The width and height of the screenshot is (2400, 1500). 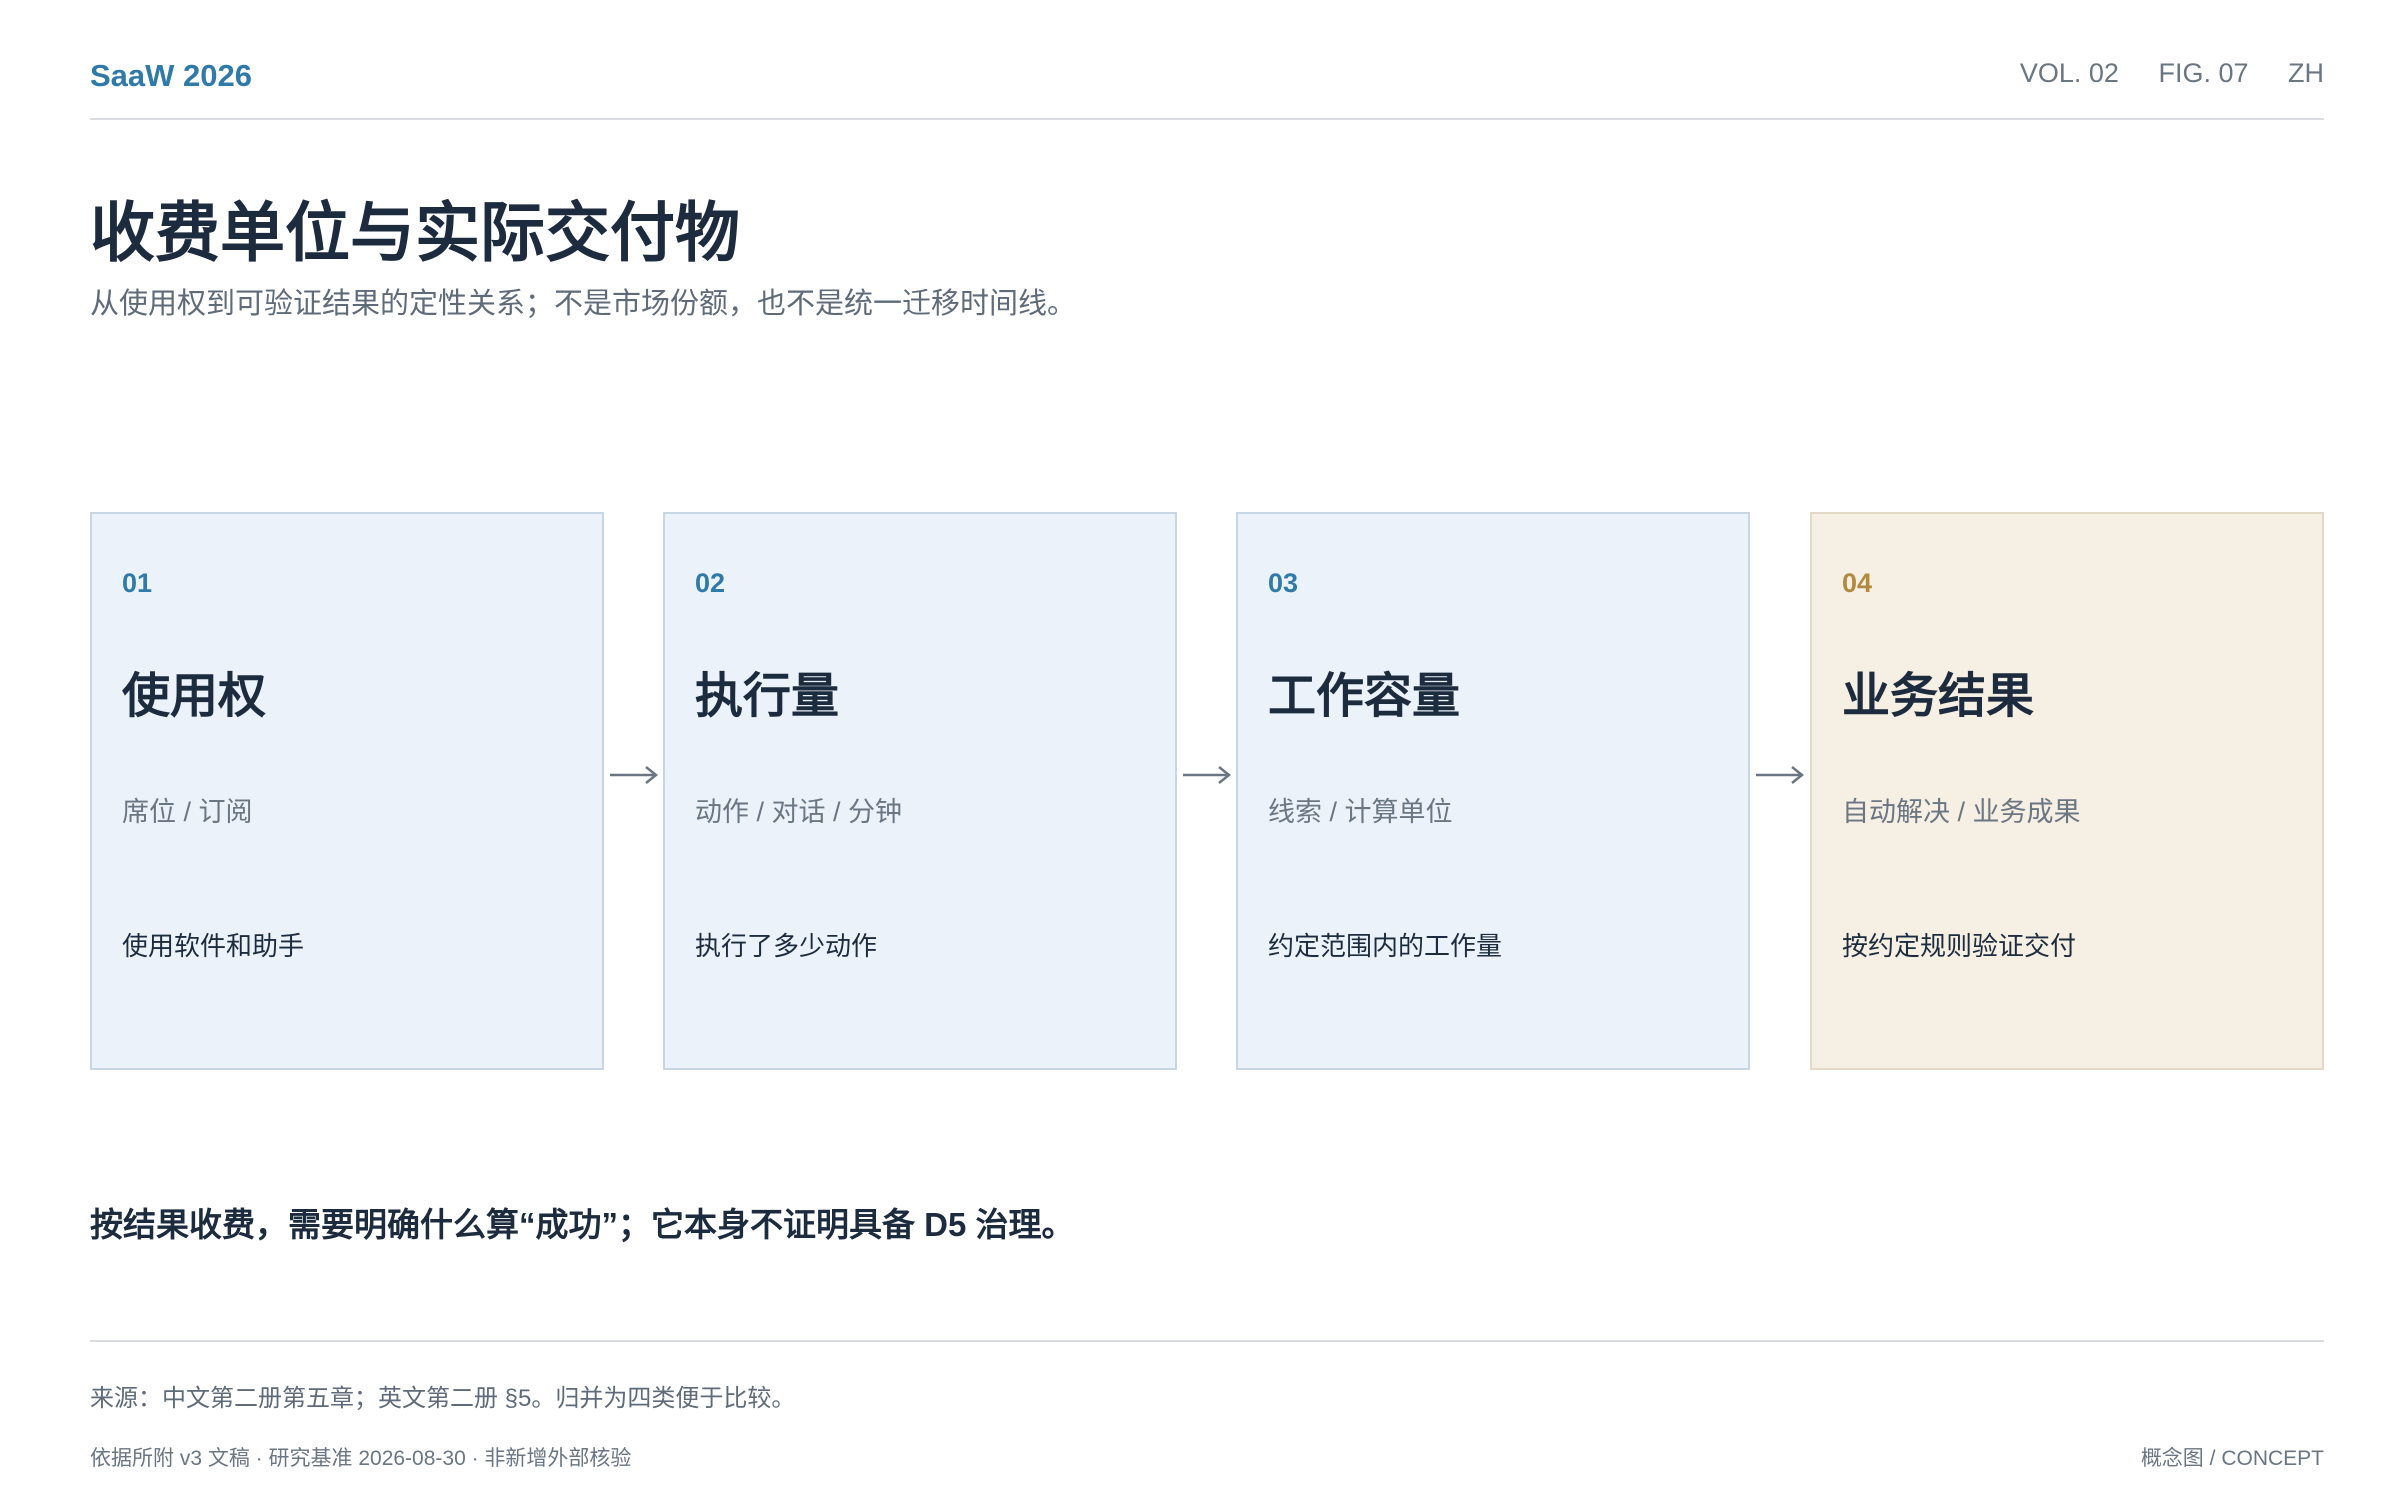 I want to click on card-number: 01, so click(x=137, y=583).